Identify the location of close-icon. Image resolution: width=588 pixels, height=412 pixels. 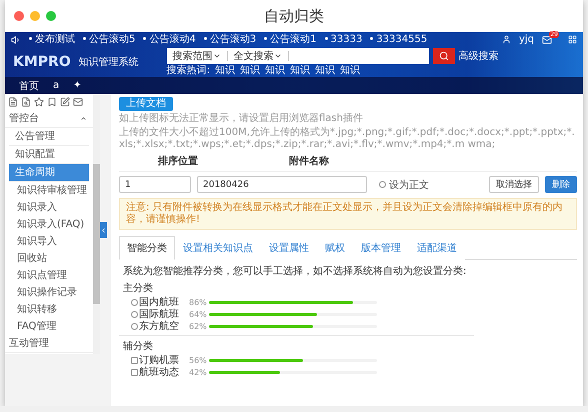
(19, 16).